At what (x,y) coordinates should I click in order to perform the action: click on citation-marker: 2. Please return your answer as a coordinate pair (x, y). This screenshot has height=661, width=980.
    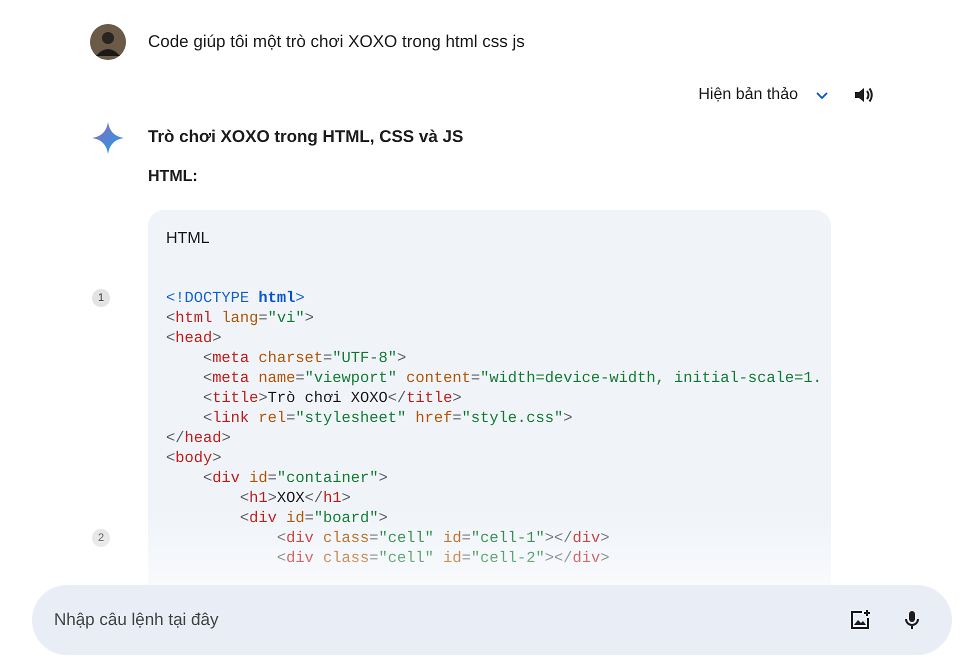
    Looking at the image, I should click on (101, 538).